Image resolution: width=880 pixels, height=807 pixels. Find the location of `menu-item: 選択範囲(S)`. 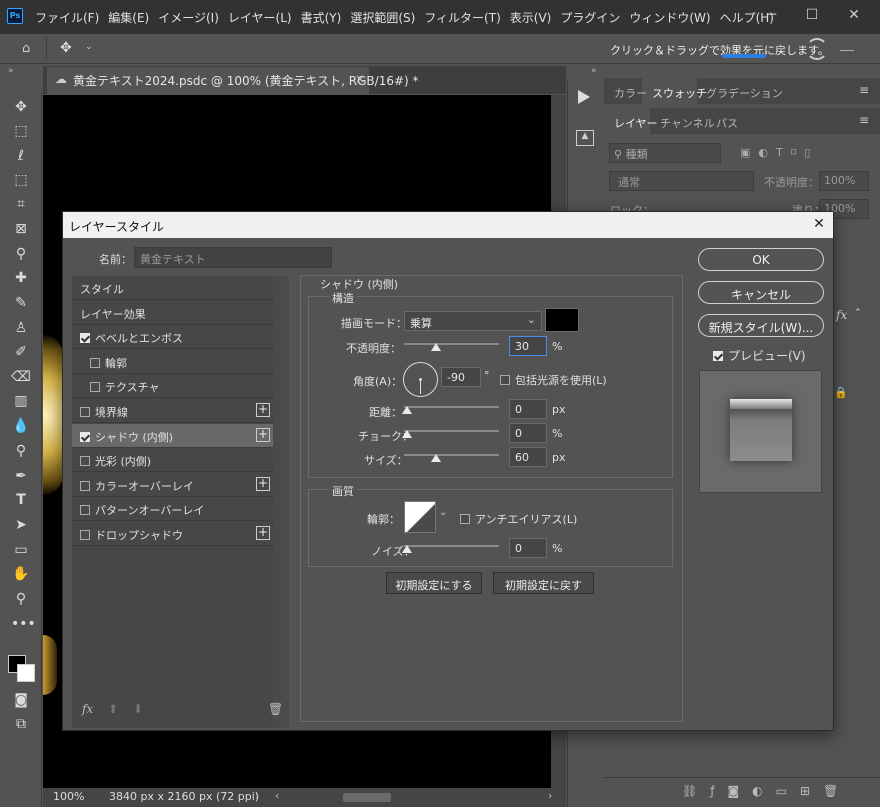

menu-item: 選択範囲(S) is located at coordinates (382, 17).